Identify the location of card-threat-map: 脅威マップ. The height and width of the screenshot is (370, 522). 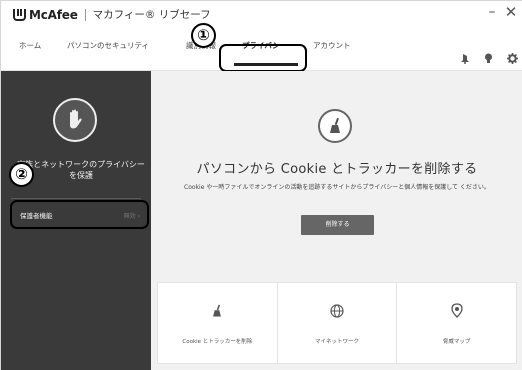
(456, 323).